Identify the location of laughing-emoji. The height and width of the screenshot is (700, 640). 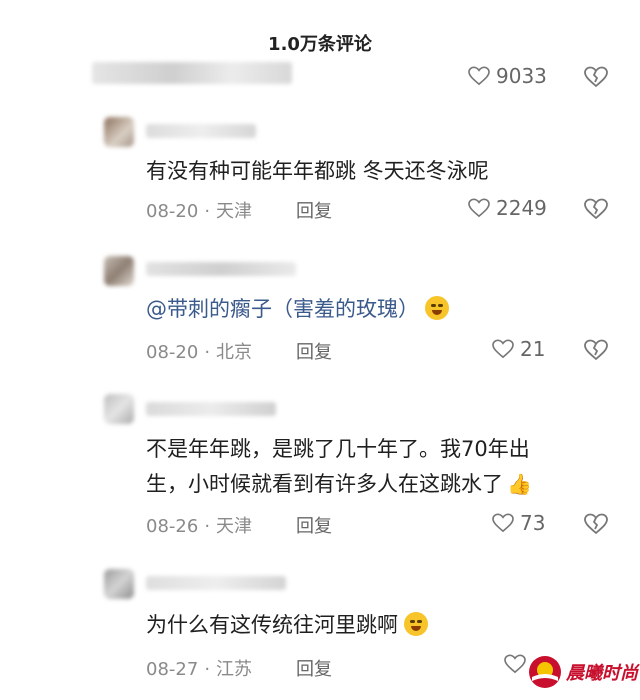
(416, 624).